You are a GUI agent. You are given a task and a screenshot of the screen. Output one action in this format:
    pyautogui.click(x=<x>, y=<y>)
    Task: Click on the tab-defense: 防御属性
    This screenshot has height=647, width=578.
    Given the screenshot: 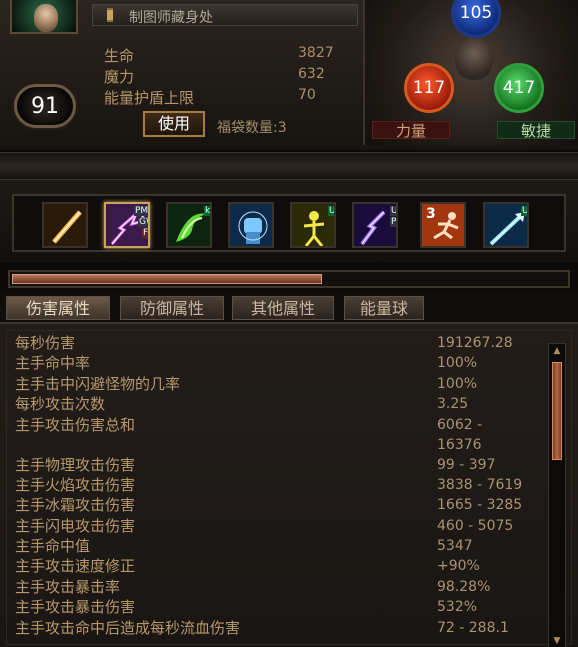 What is the action you would take?
    pyautogui.click(x=172, y=308)
    